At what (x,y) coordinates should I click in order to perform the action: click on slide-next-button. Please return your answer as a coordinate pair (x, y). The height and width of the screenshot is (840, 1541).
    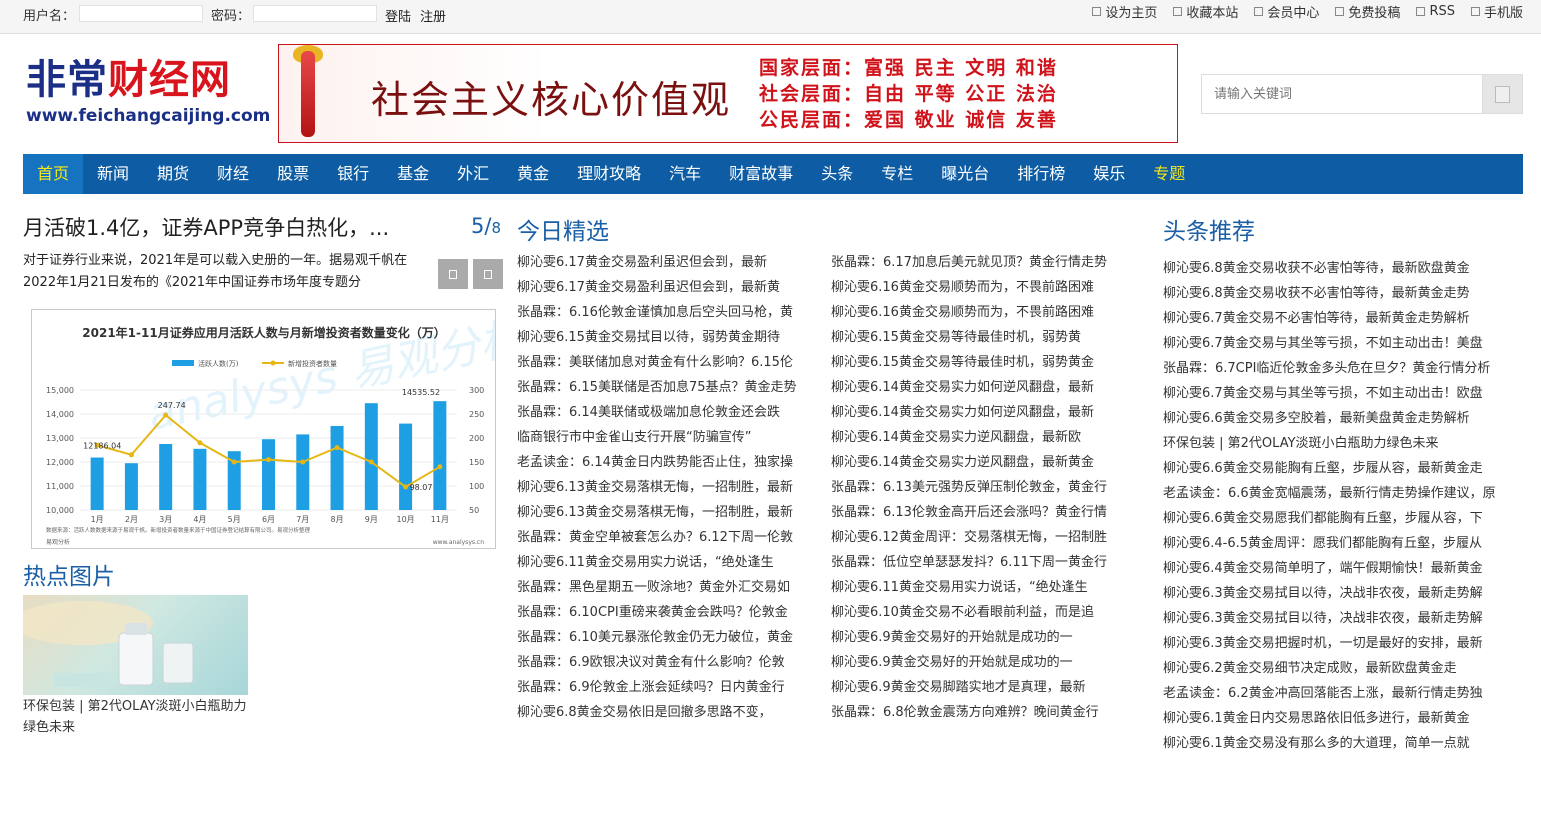
    Looking at the image, I should click on (488, 274).